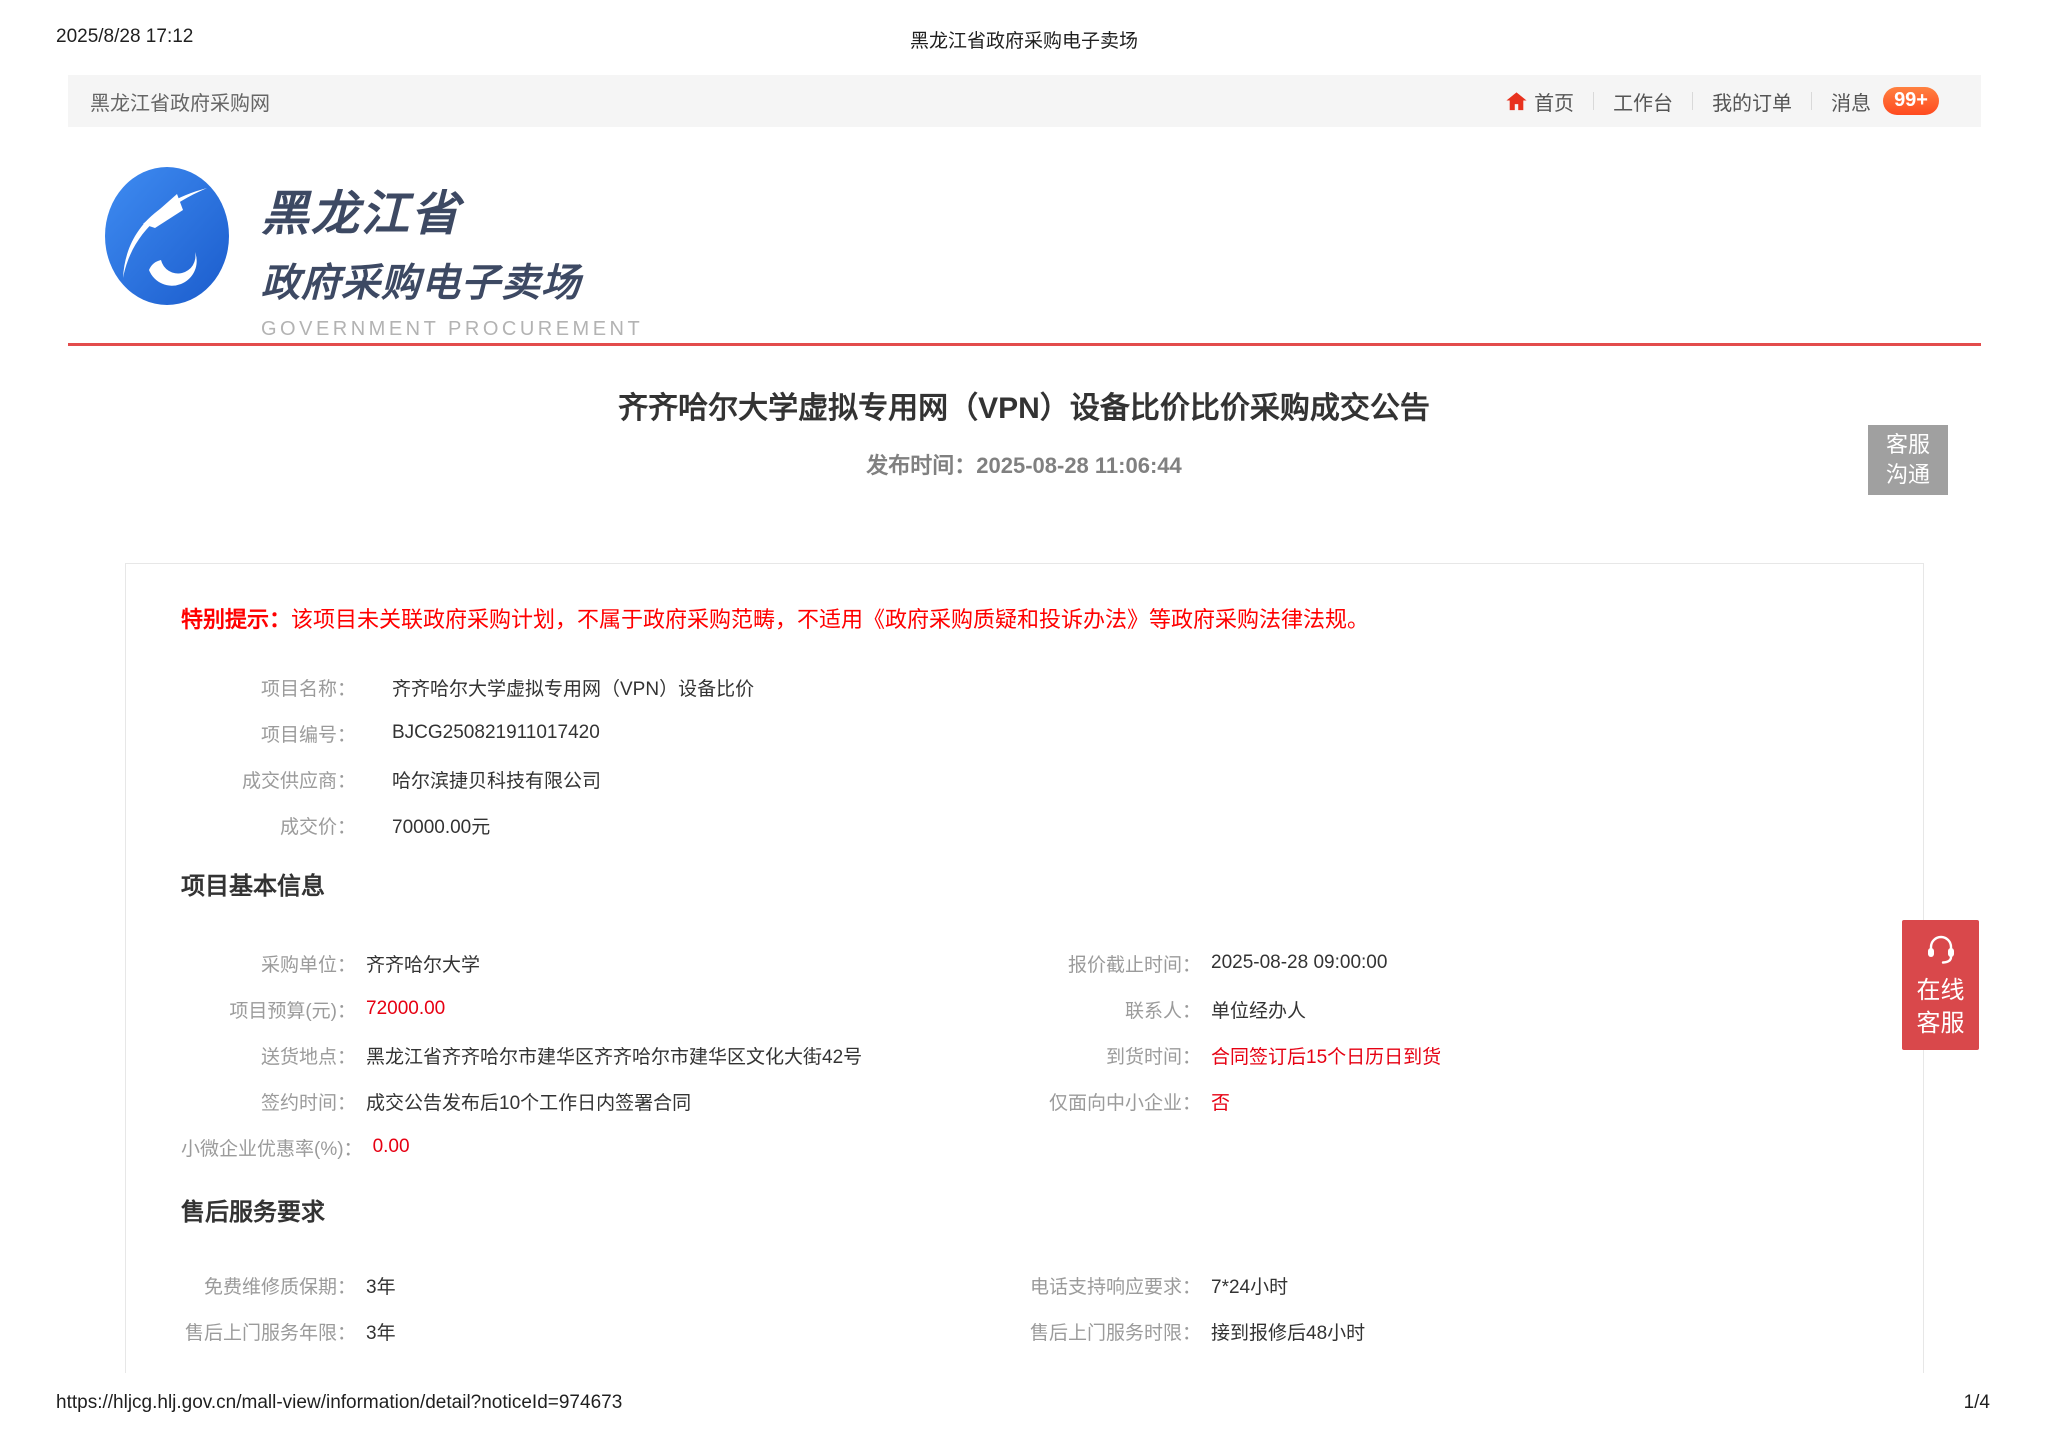 The height and width of the screenshot is (1447, 2048). Describe the element at coordinates (1288, 1333) in the screenshot. I see `field-value: 接到报修后48小时` at that location.